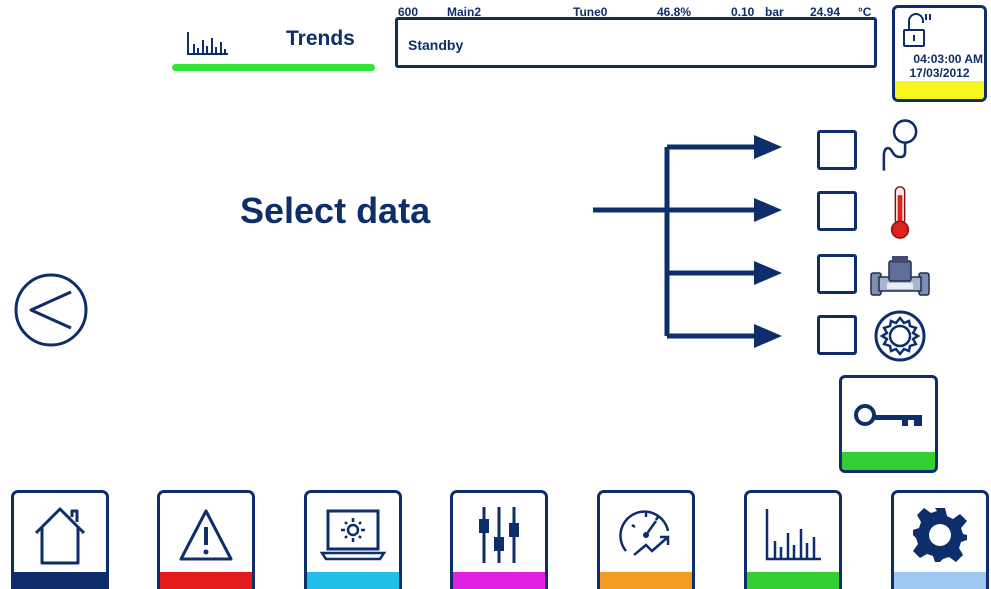  I want to click on bar-chart-icon, so click(793, 535).